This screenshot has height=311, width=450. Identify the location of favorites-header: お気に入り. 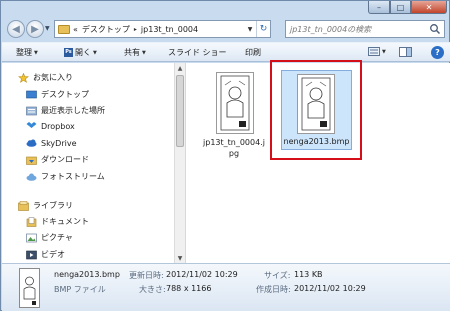
(45, 77).